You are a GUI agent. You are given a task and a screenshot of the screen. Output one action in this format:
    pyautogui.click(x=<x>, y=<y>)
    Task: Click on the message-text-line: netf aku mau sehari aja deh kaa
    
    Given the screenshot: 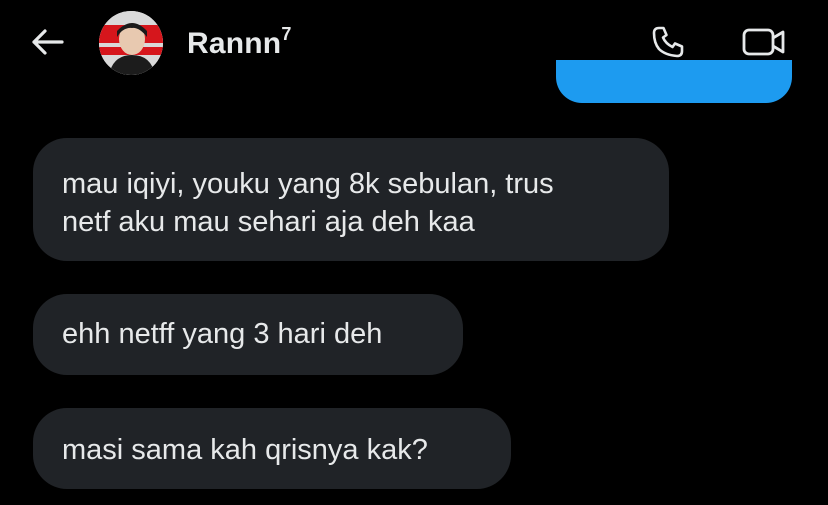 What is the action you would take?
    pyautogui.click(x=268, y=222)
    